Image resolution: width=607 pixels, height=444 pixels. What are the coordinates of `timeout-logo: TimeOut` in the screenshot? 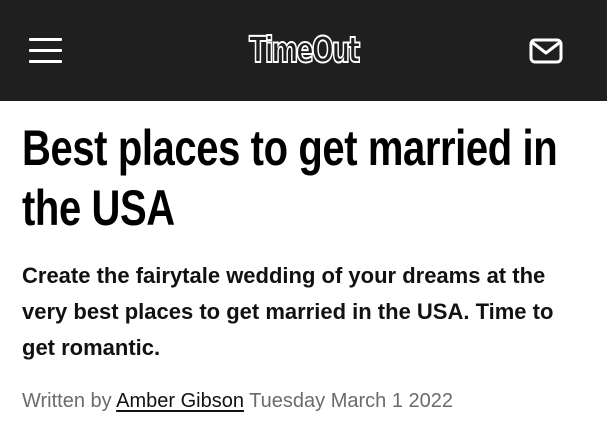 It's located at (304, 51).